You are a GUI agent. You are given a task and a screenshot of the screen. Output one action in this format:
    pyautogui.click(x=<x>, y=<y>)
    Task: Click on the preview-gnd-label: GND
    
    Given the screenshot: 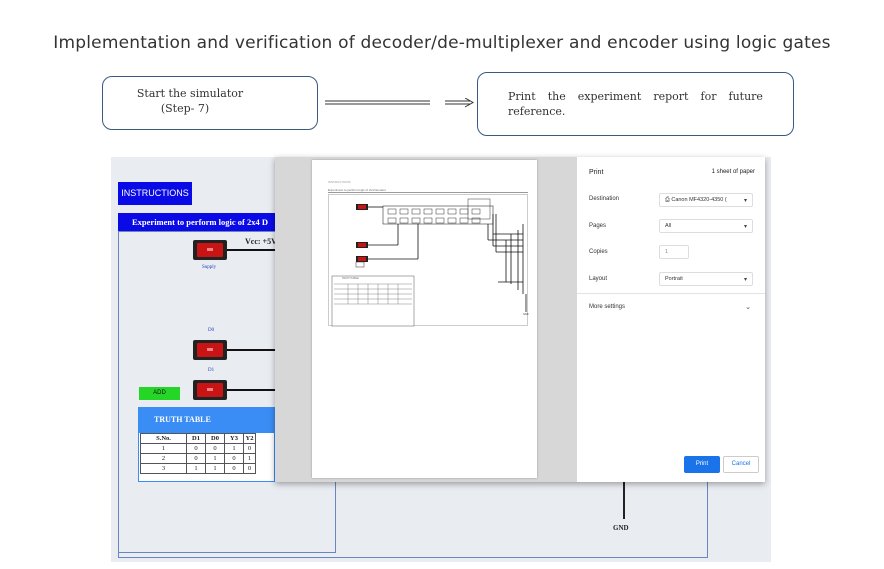 What is the action you would take?
    pyautogui.click(x=526, y=314)
    